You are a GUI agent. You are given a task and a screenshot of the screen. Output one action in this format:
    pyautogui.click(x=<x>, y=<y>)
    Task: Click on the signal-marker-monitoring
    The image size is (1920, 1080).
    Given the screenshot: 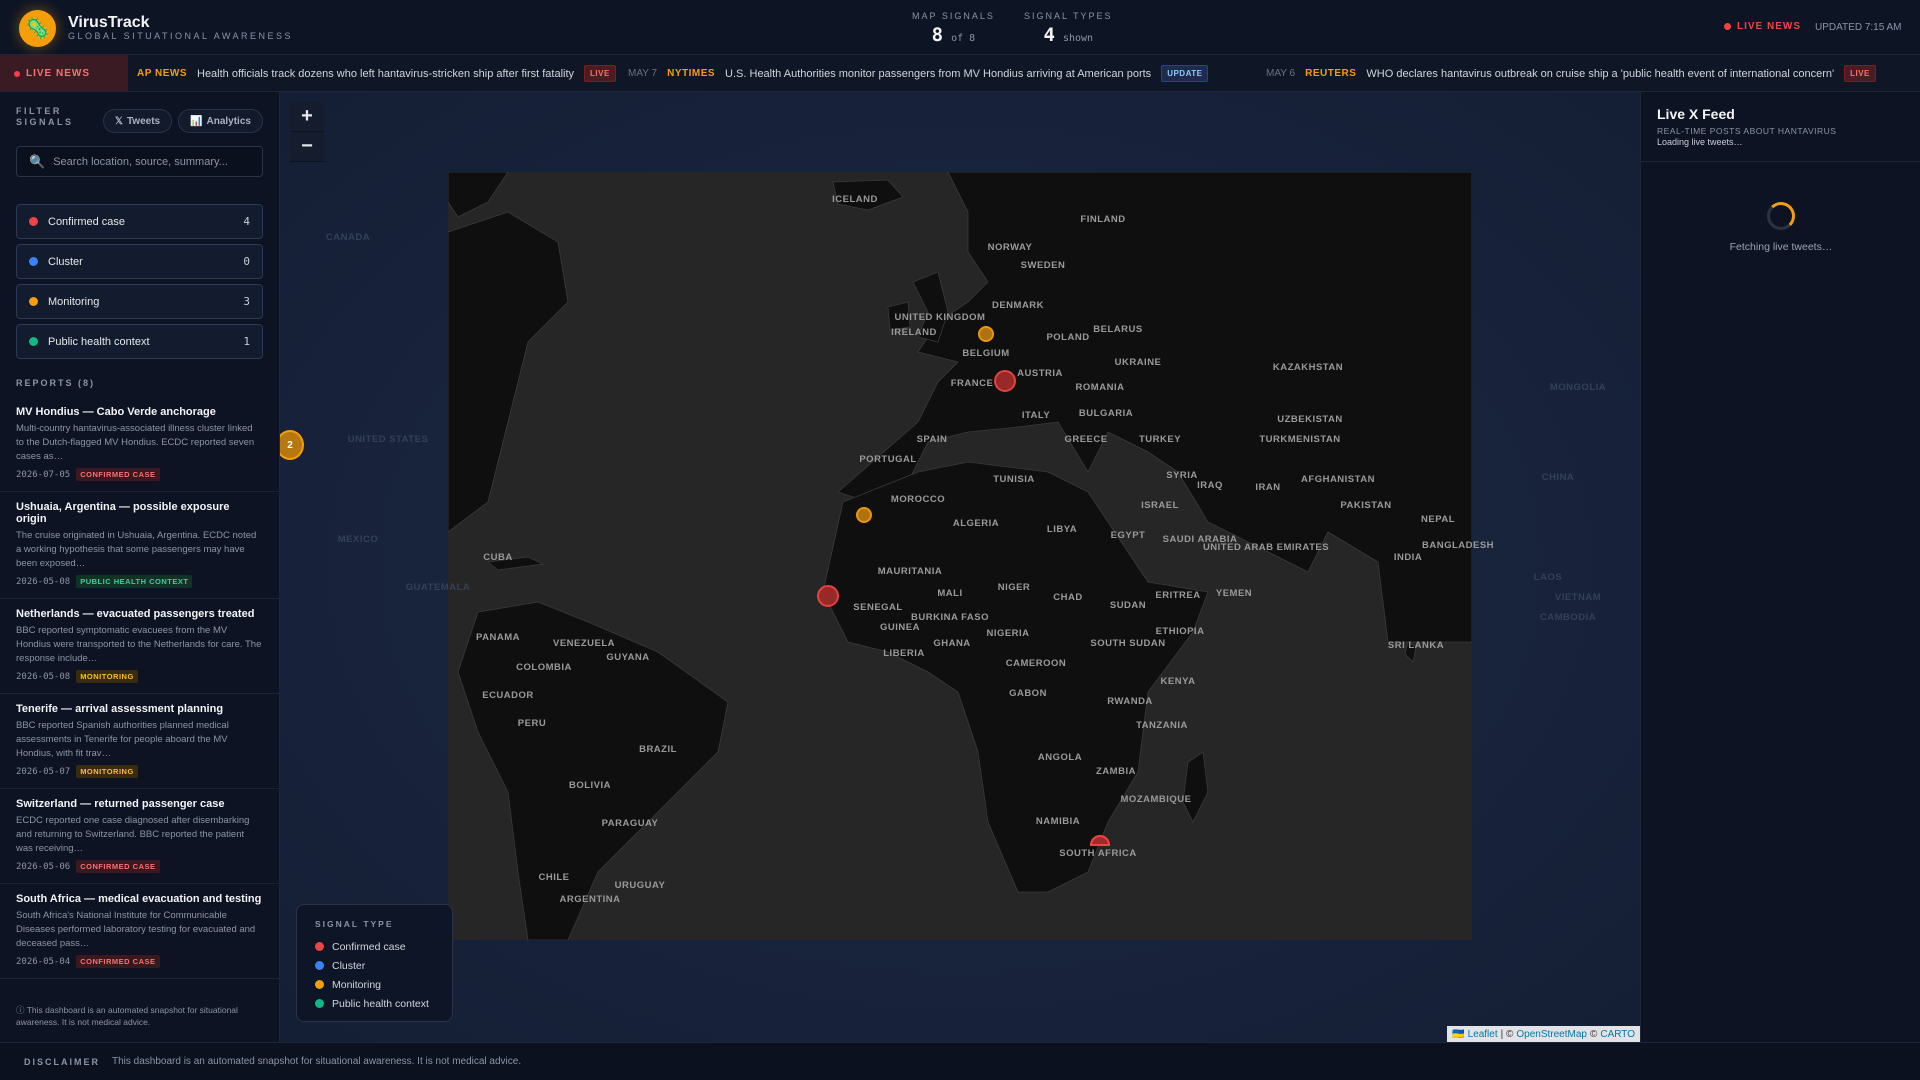 What is the action you would take?
    pyautogui.click(x=864, y=515)
    